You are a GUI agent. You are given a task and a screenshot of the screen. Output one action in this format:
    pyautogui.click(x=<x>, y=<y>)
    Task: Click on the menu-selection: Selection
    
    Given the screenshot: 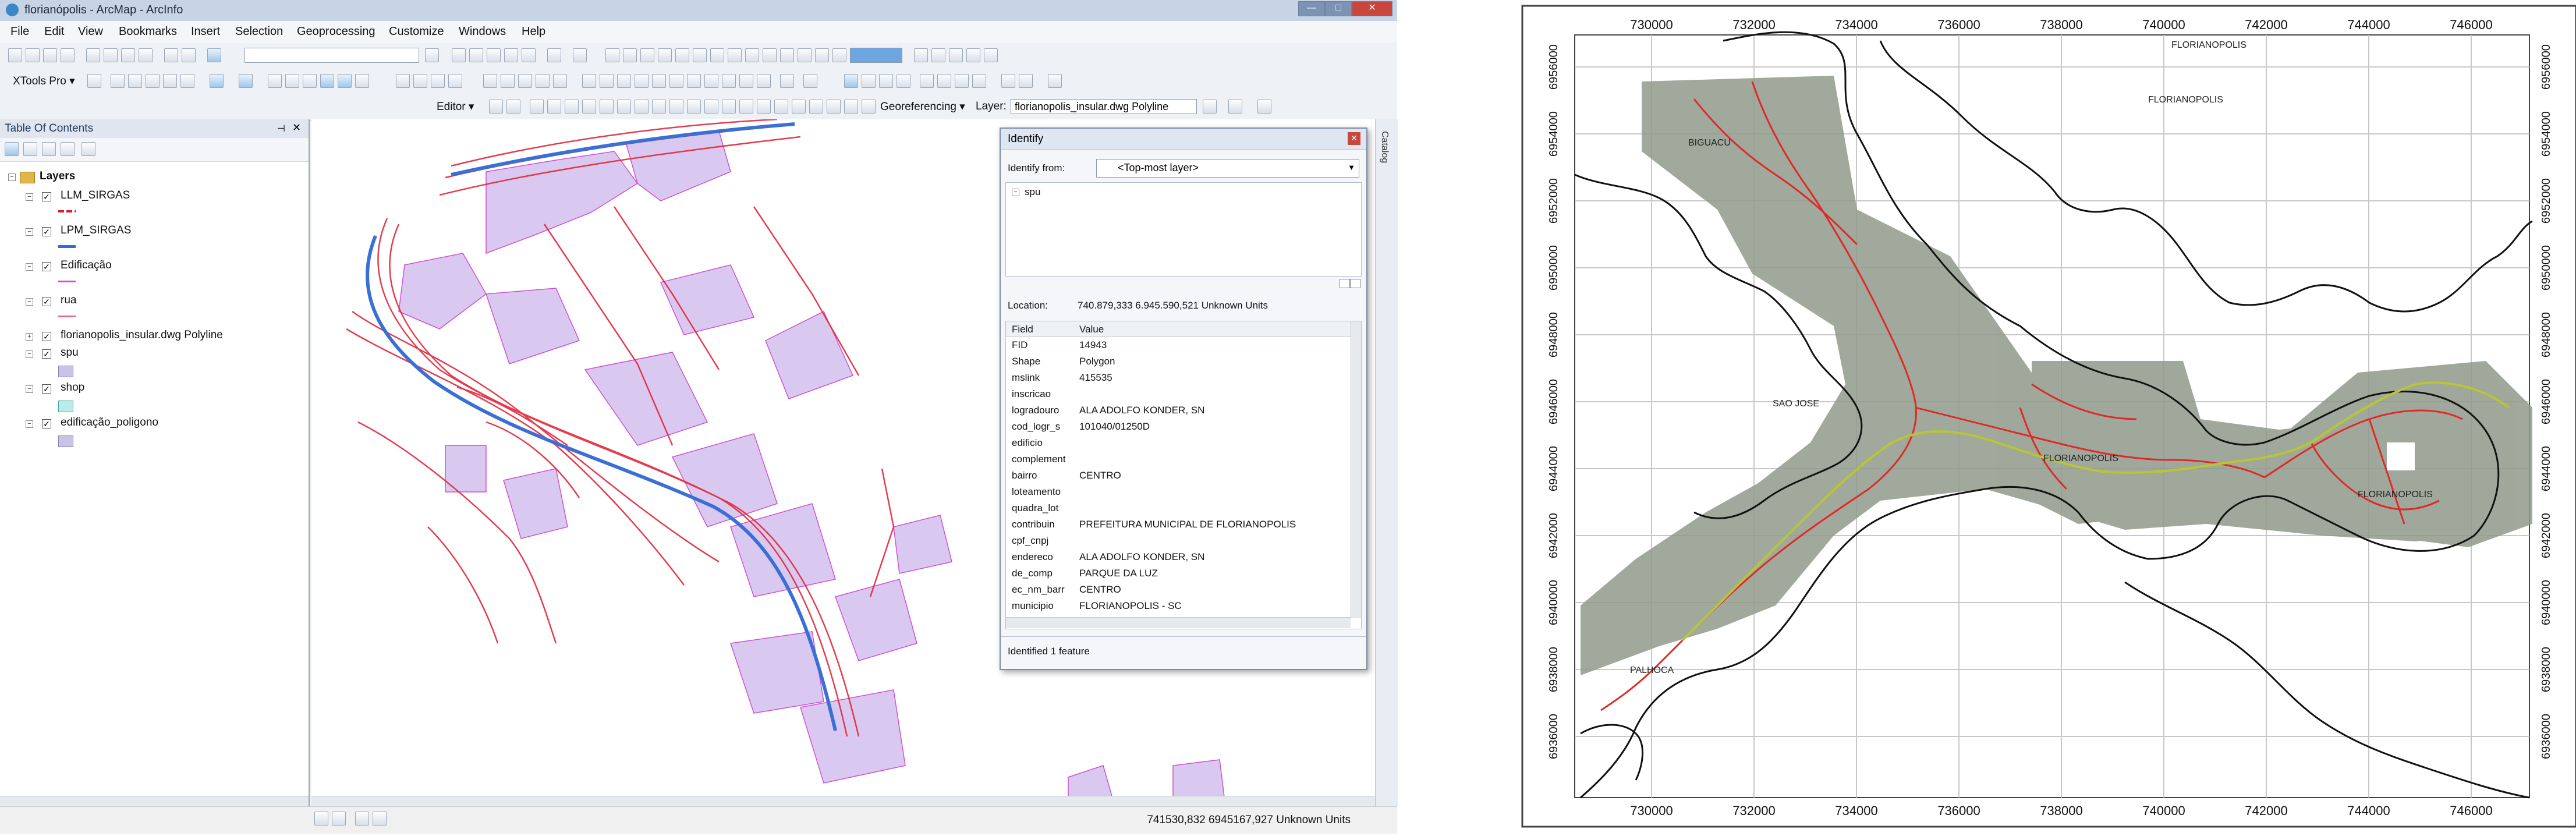 What is the action you would take?
    pyautogui.click(x=259, y=31)
    